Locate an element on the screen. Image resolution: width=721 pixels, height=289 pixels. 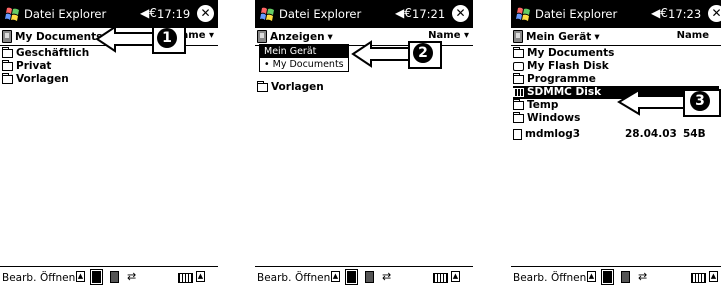
file-list: Vorlagen is located at coordinates (364, 87).